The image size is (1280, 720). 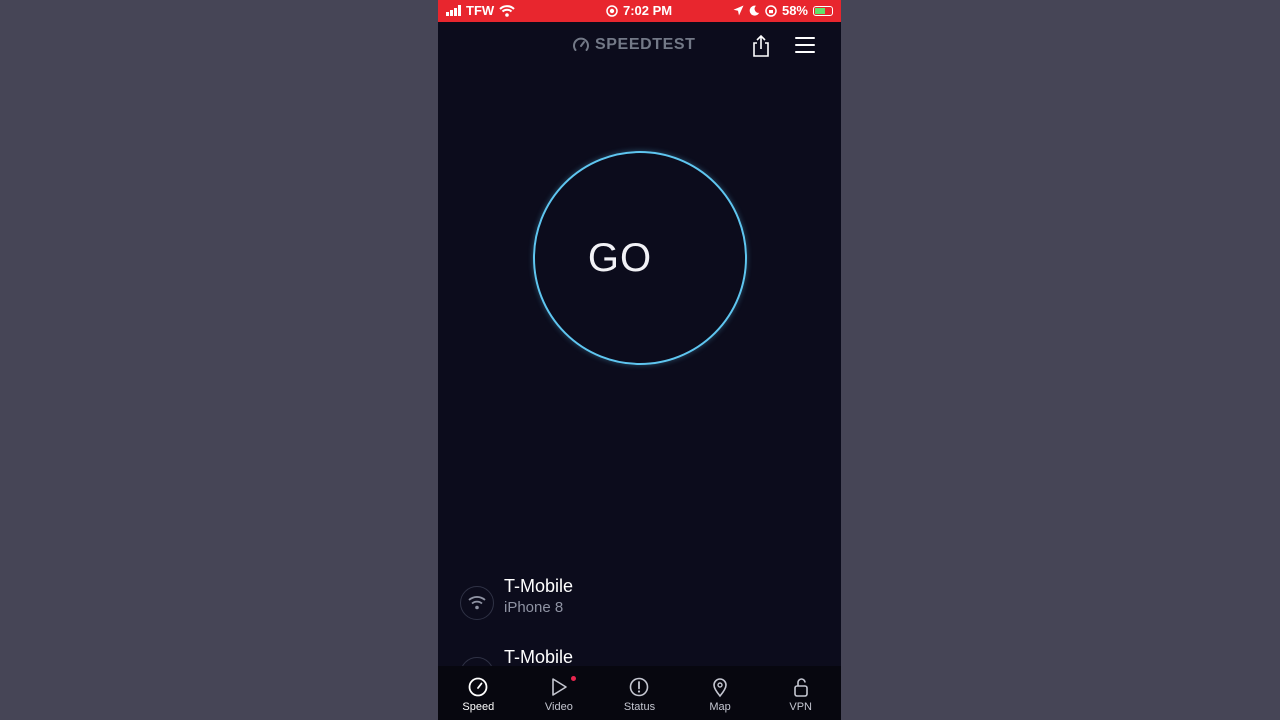 I want to click on speedtest-logo: SPEEDTEST, so click(x=634, y=45).